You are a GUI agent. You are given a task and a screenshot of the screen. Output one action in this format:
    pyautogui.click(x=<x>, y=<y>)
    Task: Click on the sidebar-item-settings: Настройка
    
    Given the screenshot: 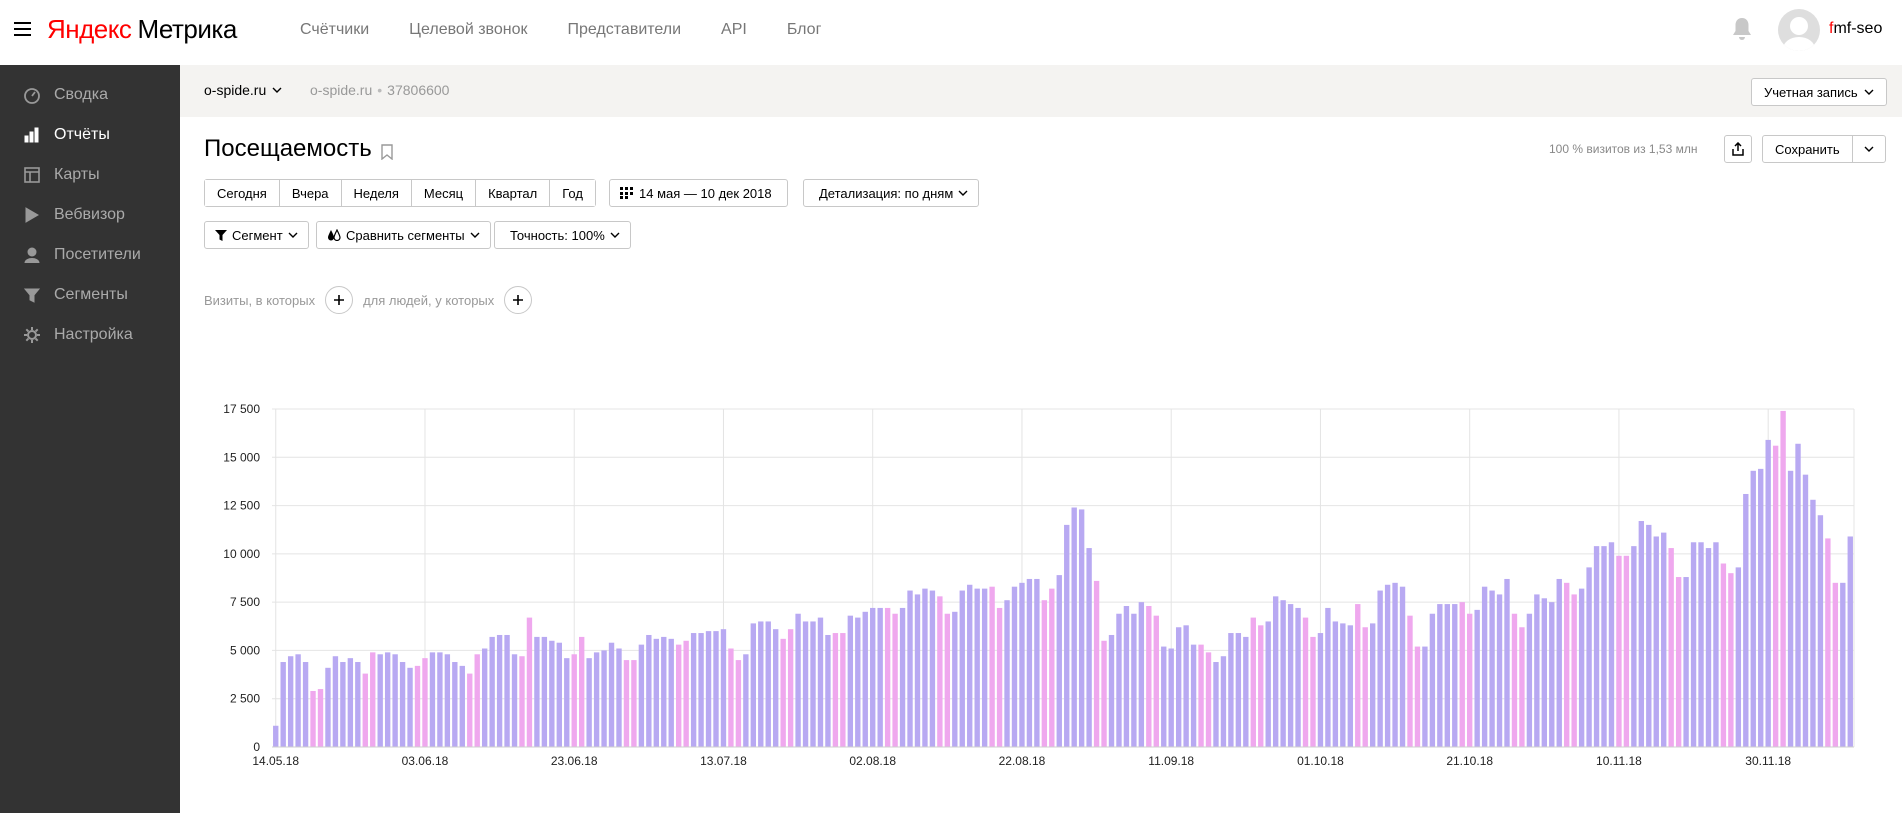 What is the action you would take?
    pyautogui.click(x=90, y=335)
    